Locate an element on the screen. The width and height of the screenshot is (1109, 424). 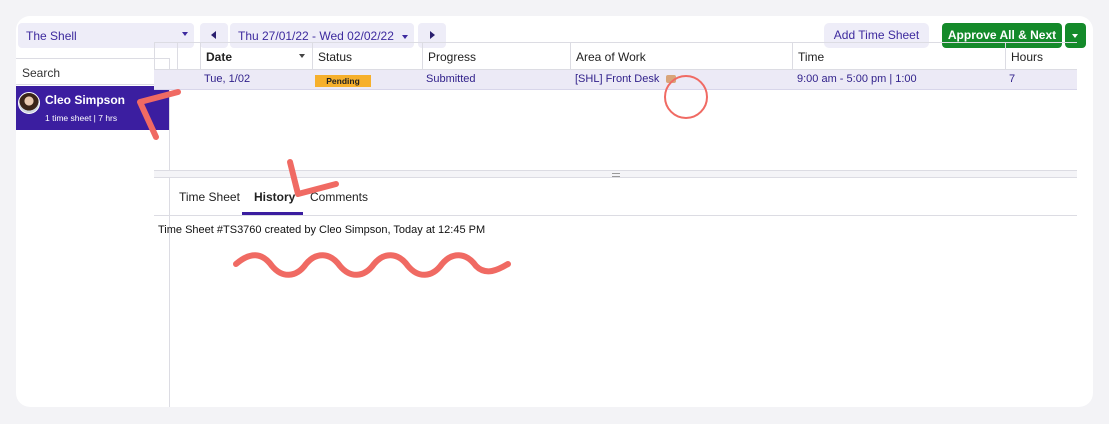
avatar is located at coordinates (29, 103).